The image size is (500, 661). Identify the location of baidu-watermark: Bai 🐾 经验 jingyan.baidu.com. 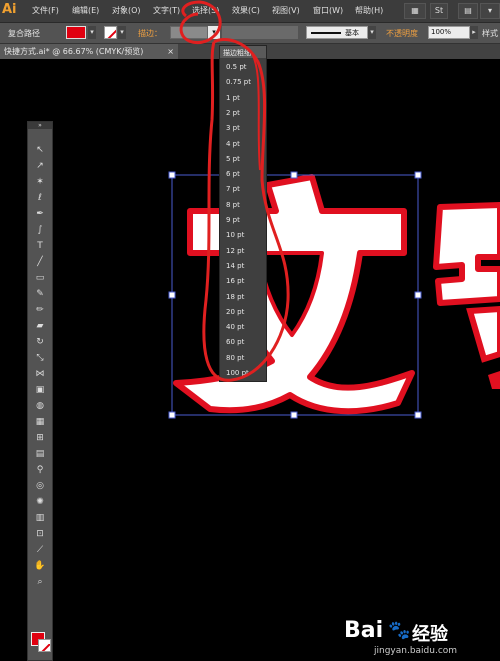
(419, 638).